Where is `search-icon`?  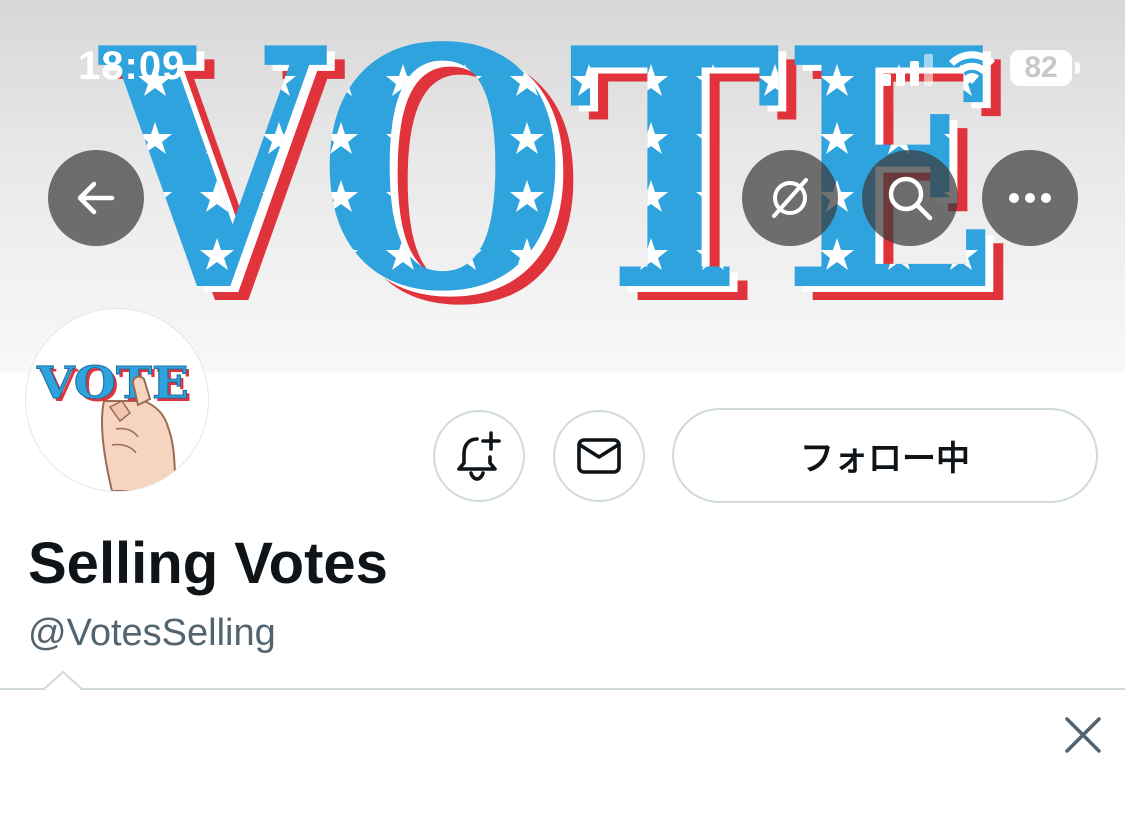
search-icon is located at coordinates (910, 198).